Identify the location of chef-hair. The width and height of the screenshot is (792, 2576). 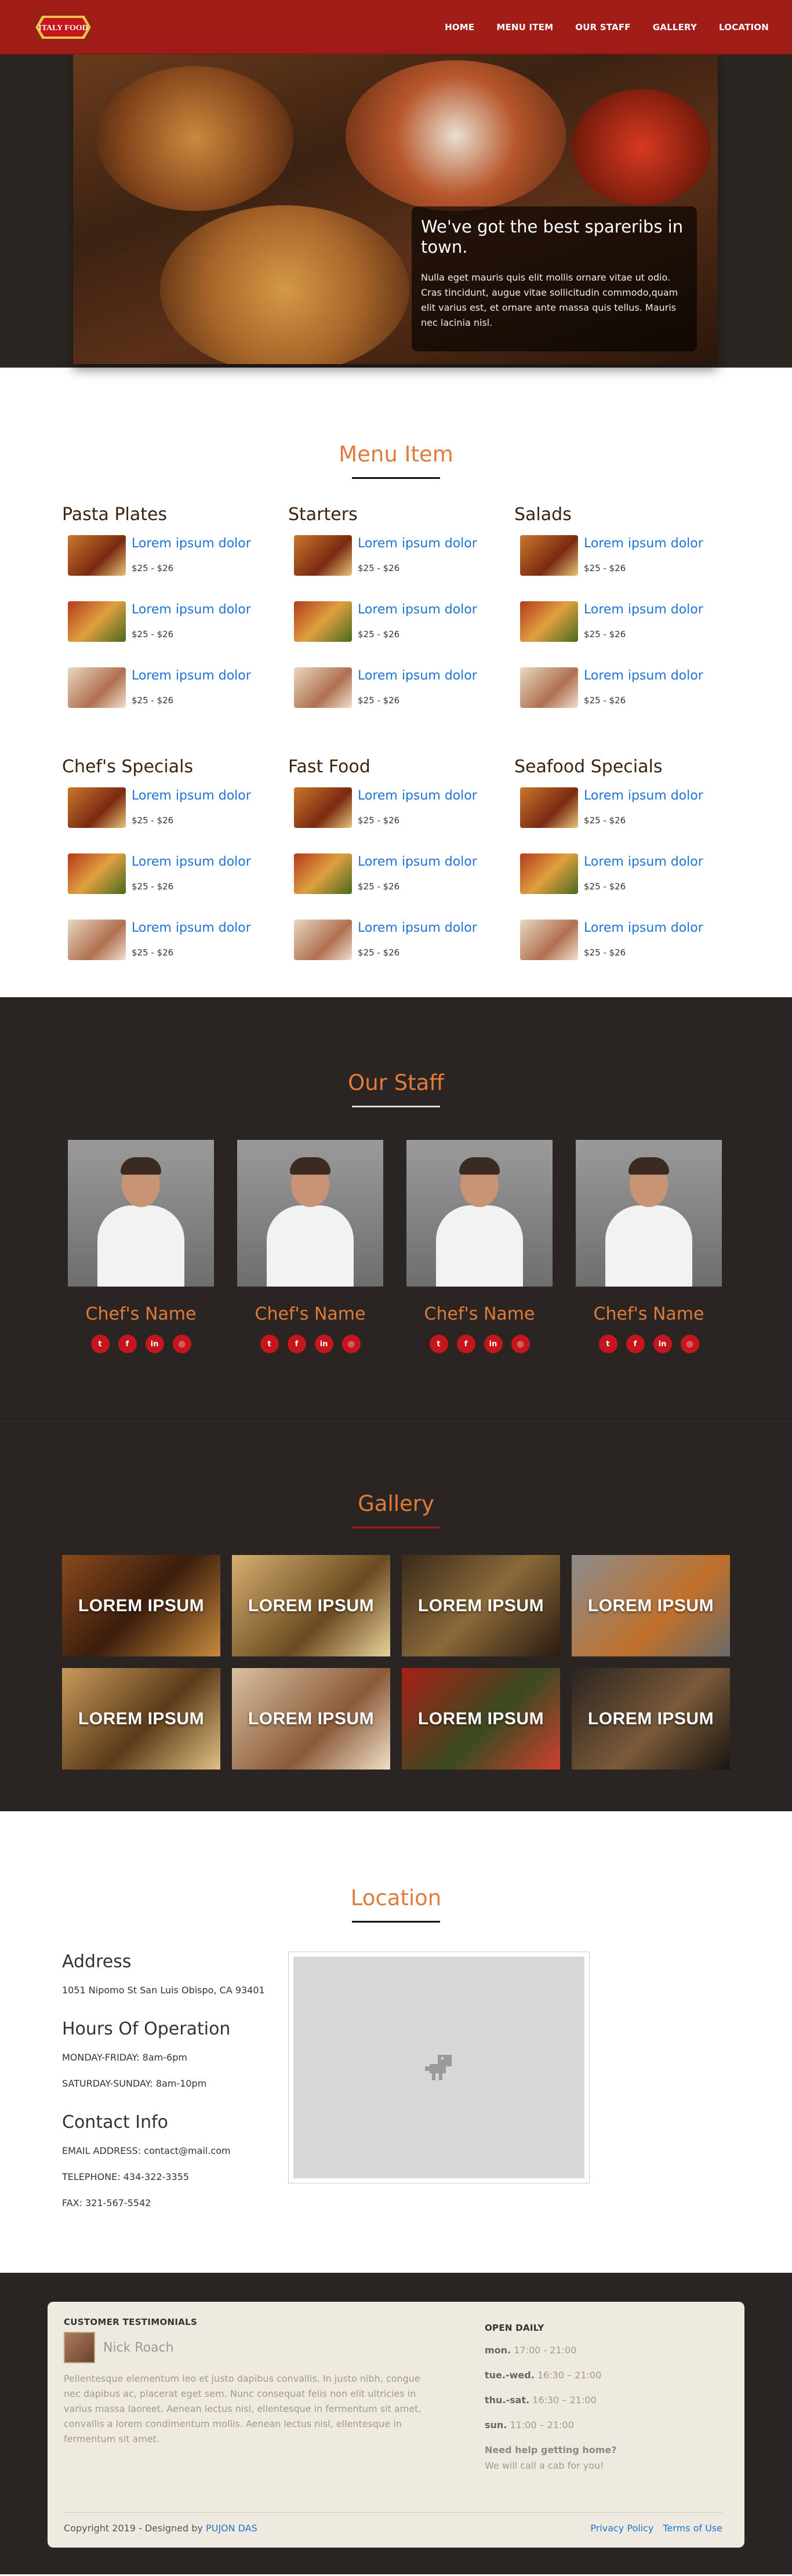
(141, 1166).